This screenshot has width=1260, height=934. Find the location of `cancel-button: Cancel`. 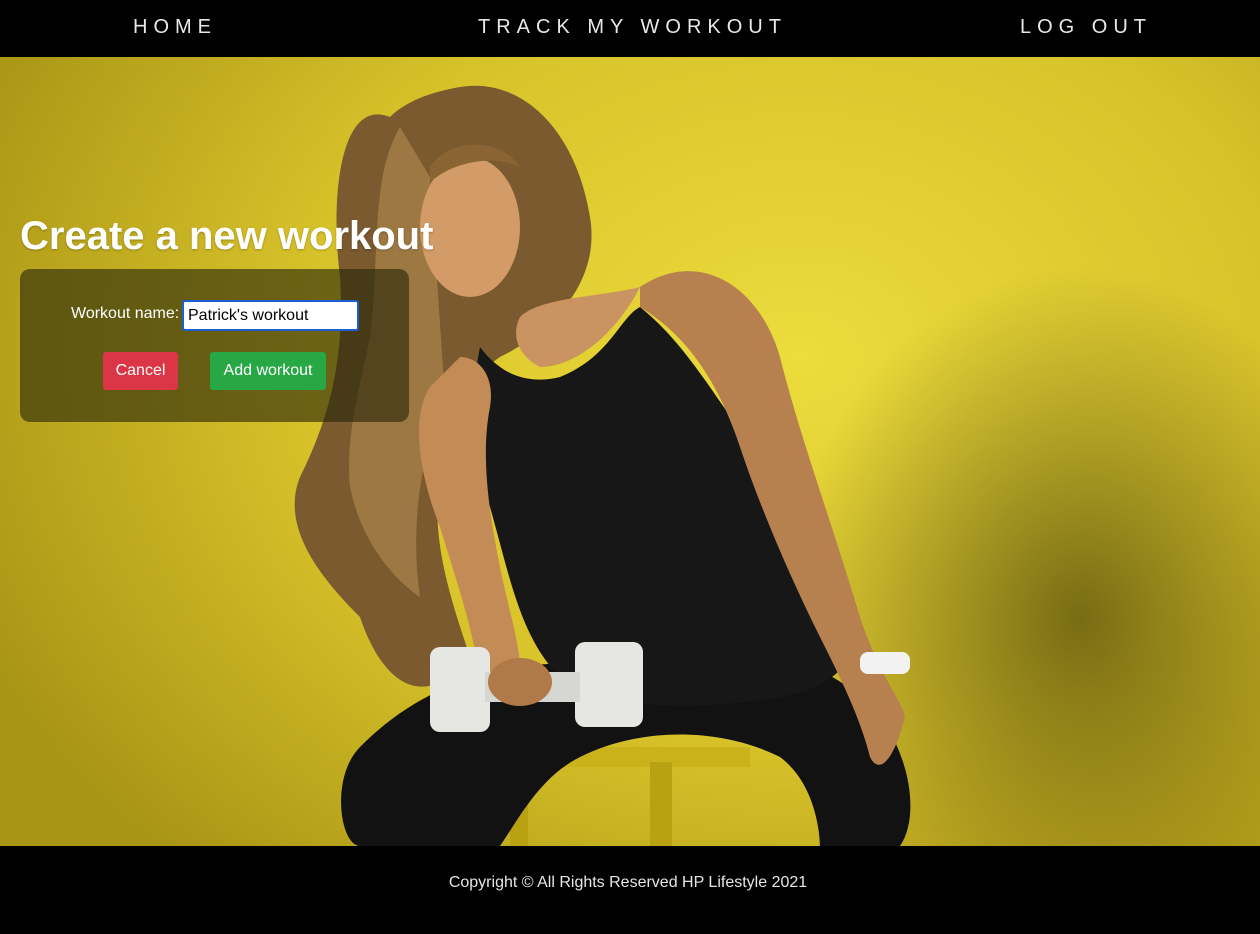

cancel-button: Cancel is located at coordinates (140, 371).